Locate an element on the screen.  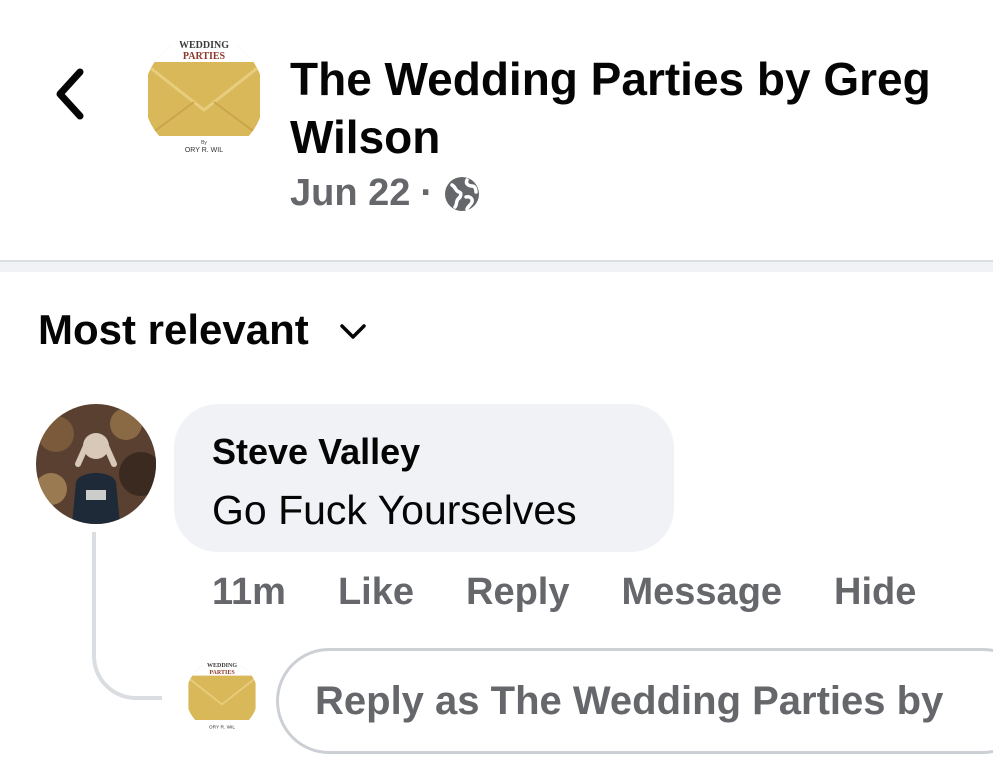
wedding-parties-logo: WEDDING PARTIES By ORY R. WIL is located at coordinates (204, 96).